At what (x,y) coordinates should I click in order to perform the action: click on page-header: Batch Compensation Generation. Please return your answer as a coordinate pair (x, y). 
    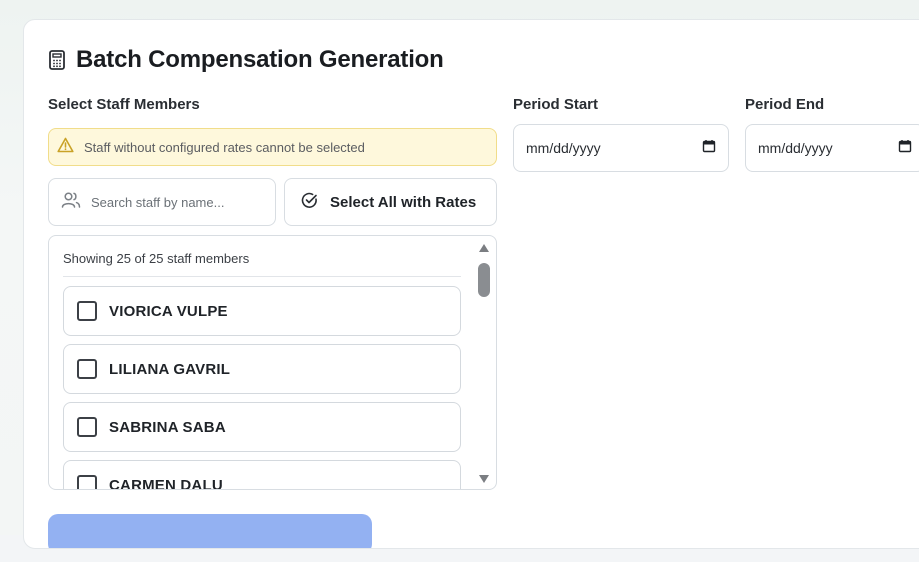
    Looking at the image, I should click on (246, 60).